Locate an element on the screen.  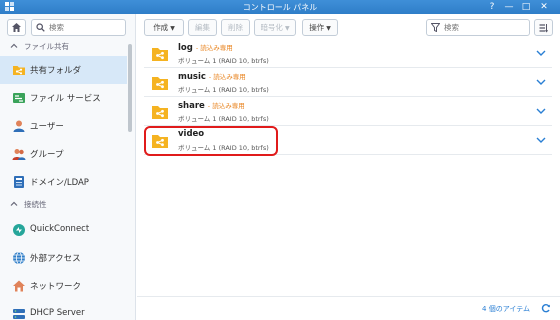
section-connectivity: 接続性 is located at coordinates (63, 205).